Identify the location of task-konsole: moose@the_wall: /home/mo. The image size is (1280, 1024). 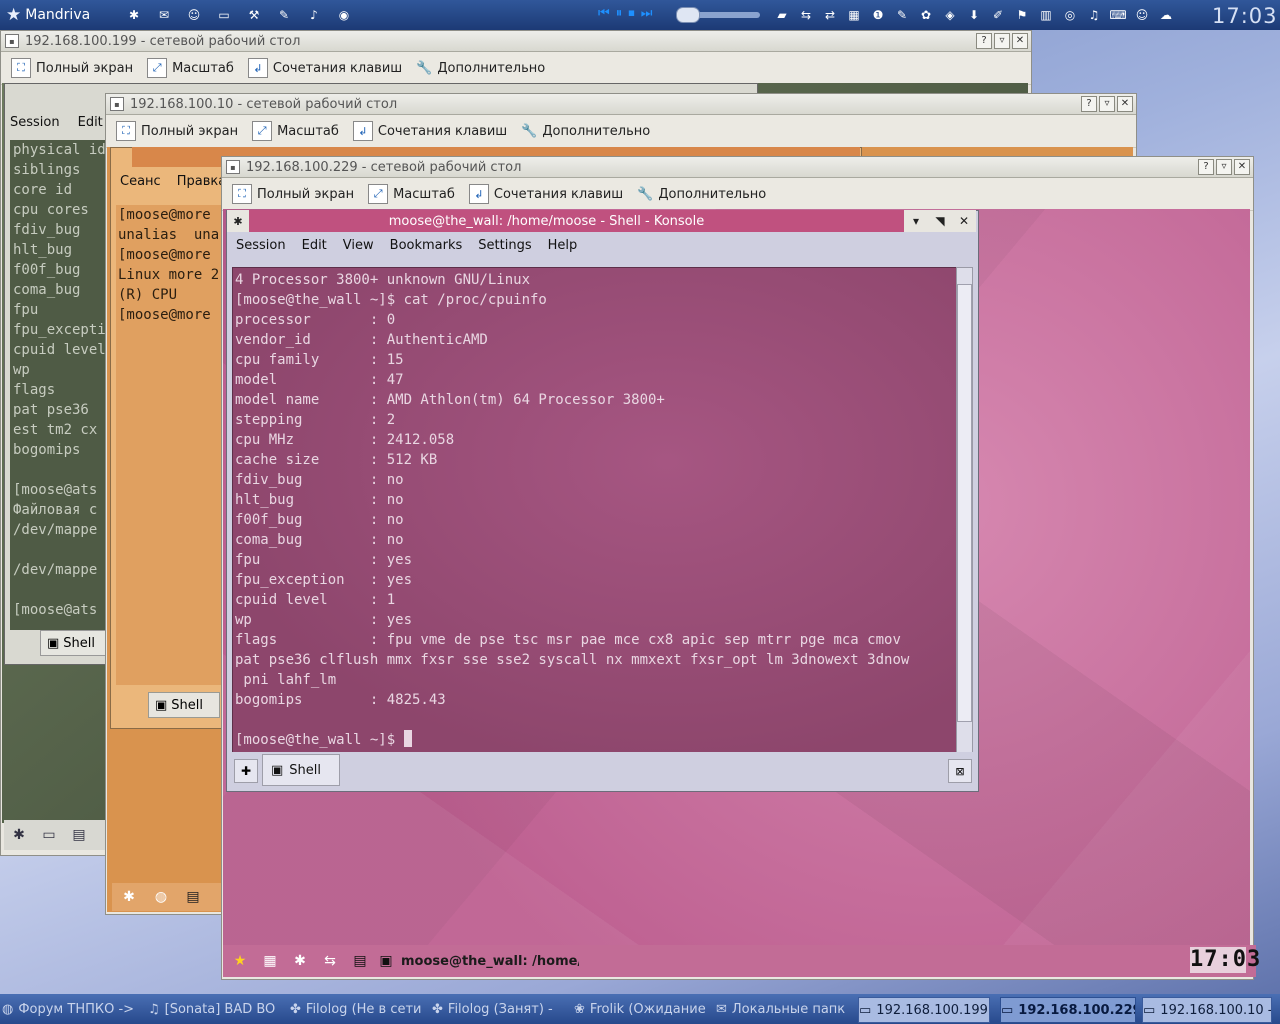
(490, 961).